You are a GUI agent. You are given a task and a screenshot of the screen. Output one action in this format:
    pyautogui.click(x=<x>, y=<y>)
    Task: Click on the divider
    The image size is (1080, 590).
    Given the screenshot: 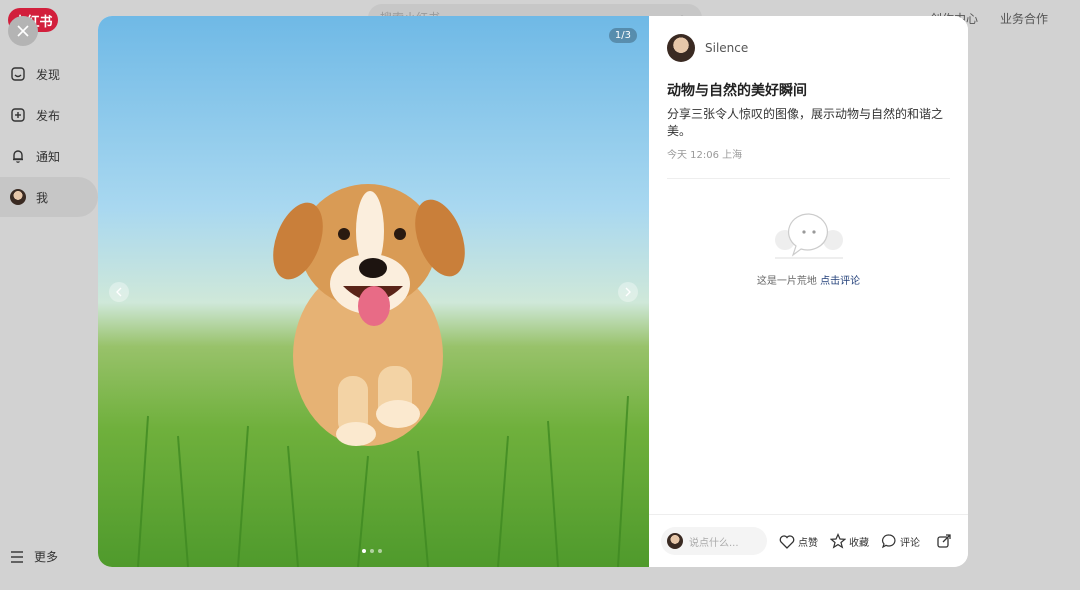 What is the action you would take?
    pyautogui.click(x=808, y=178)
    